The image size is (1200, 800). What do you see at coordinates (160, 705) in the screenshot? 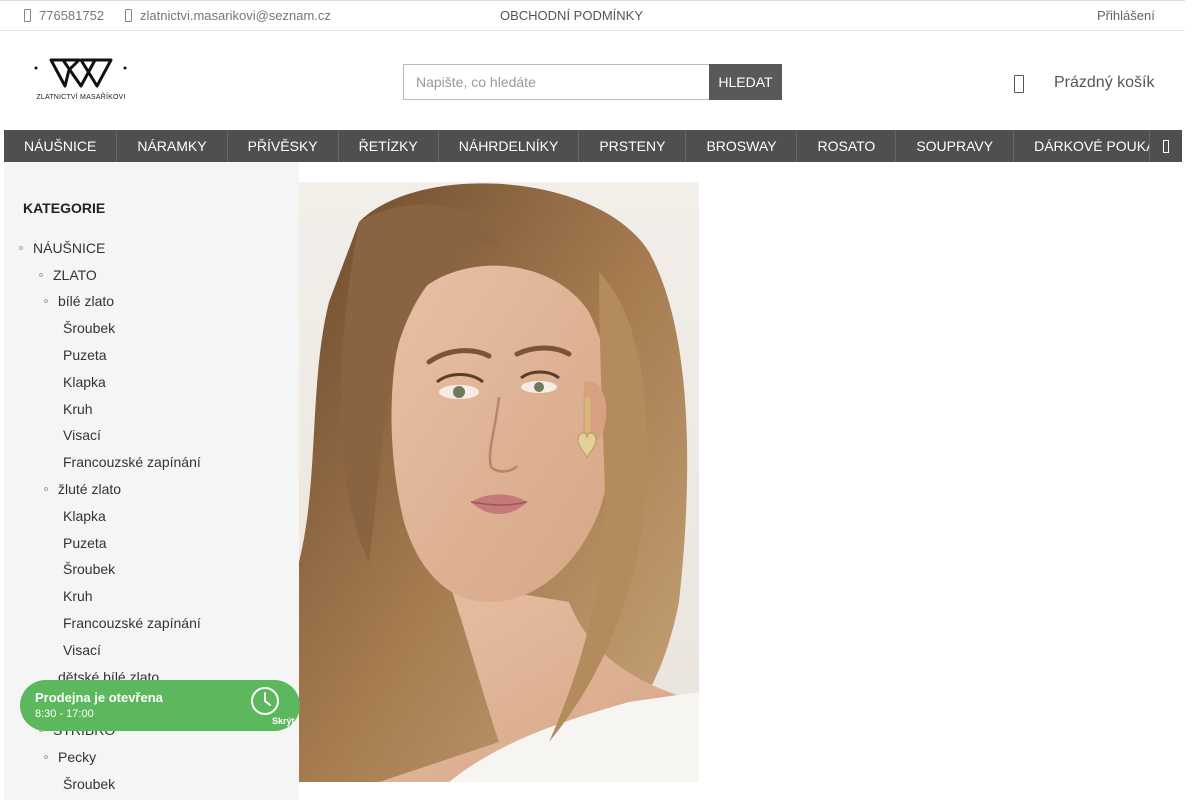
I see `shop-open-badge: Prodejna je otevřena 8:30 - 17:00 Skrýt` at bounding box center [160, 705].